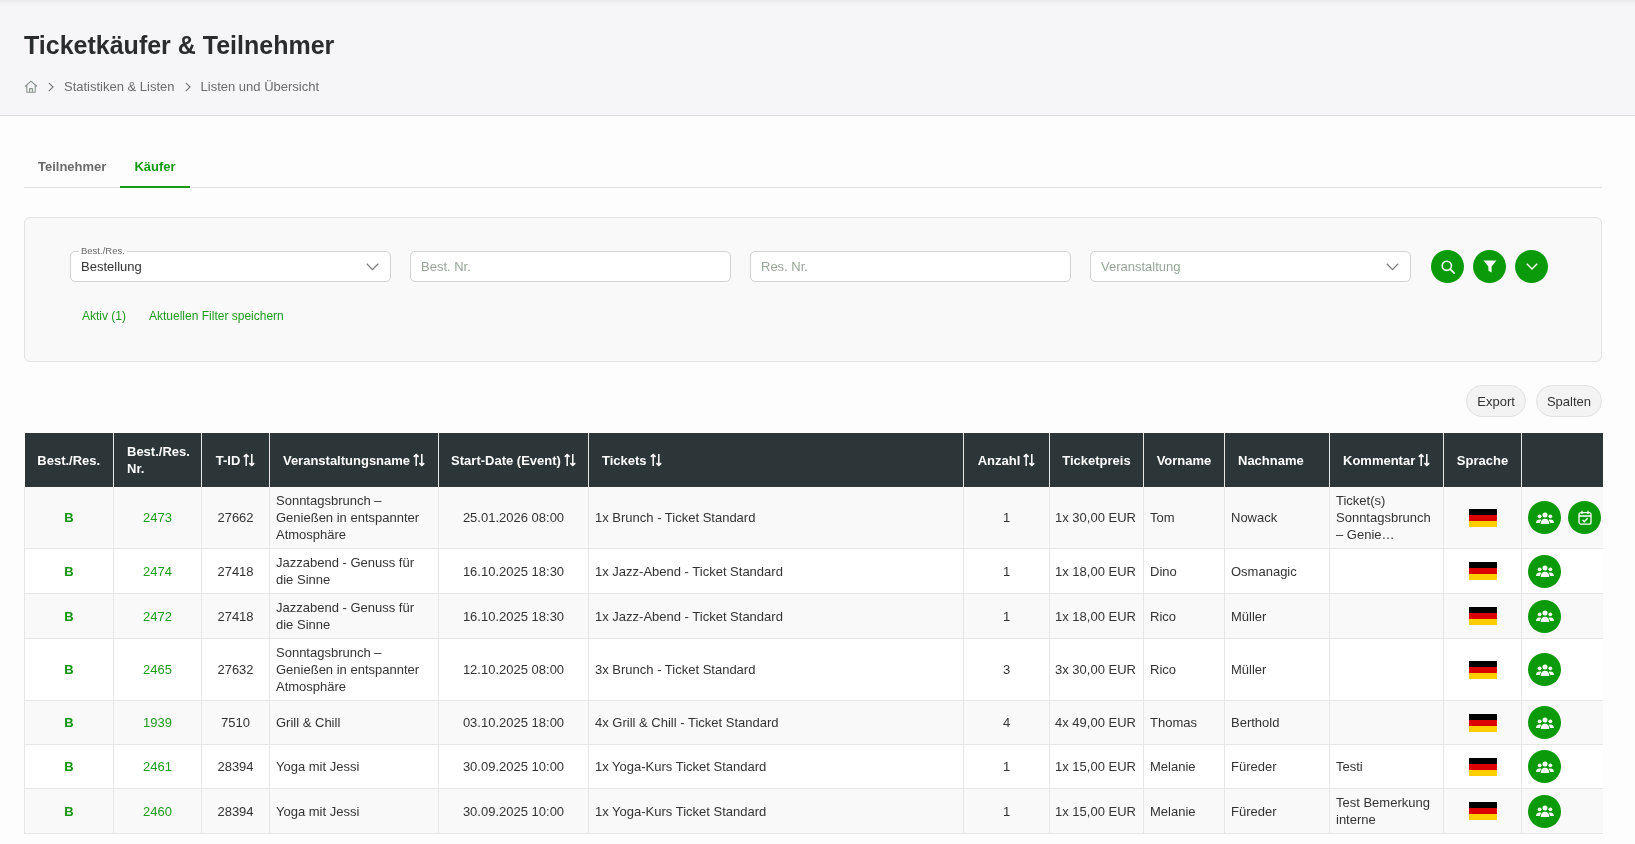 This screenshot has width=1635, height=844. Describe the element at coordinates (260, 86) in the screenshot. I see `breadcrumb-item: Listen und Übersicht` at that location.